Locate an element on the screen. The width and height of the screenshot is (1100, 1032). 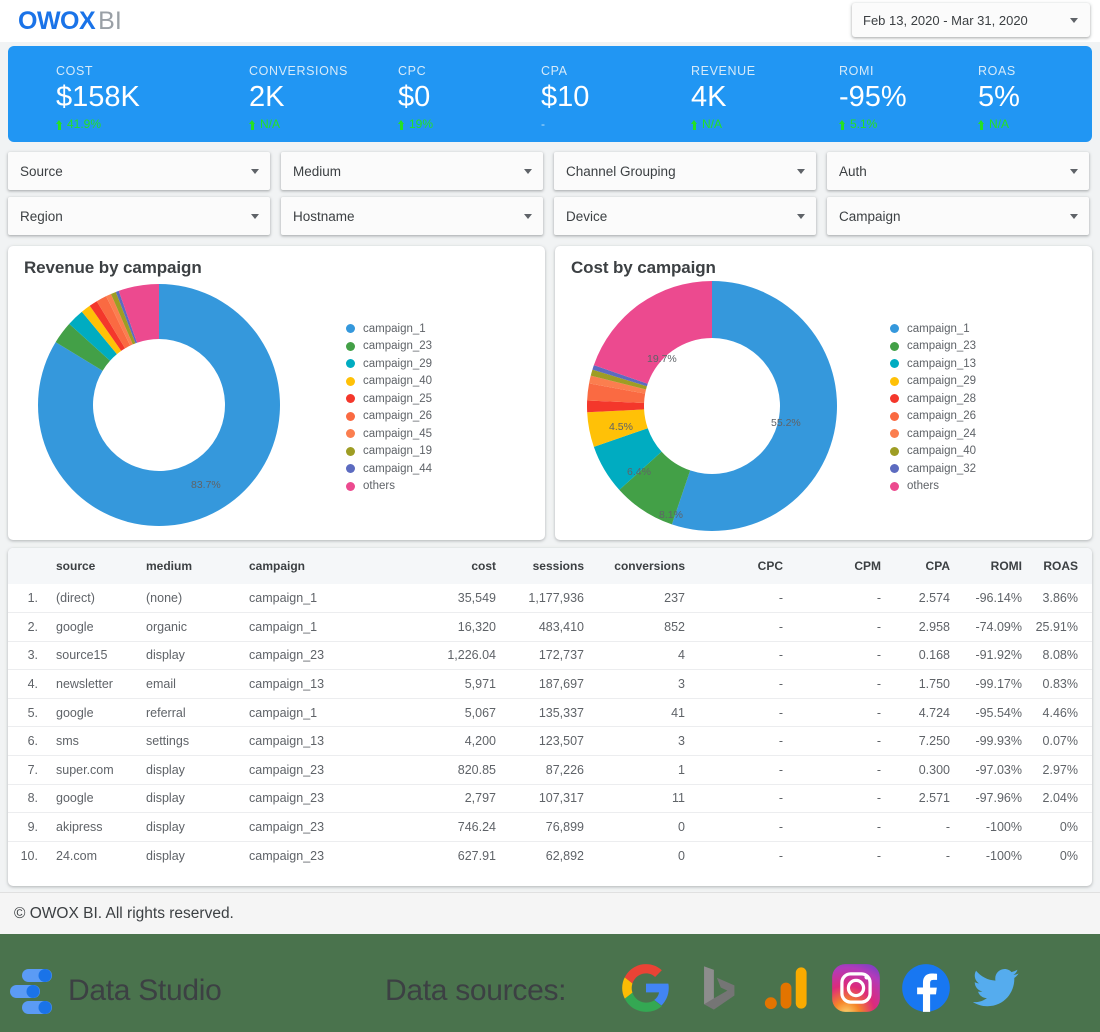
filter-campaign: Campaign is located at coordinates (958, 216).